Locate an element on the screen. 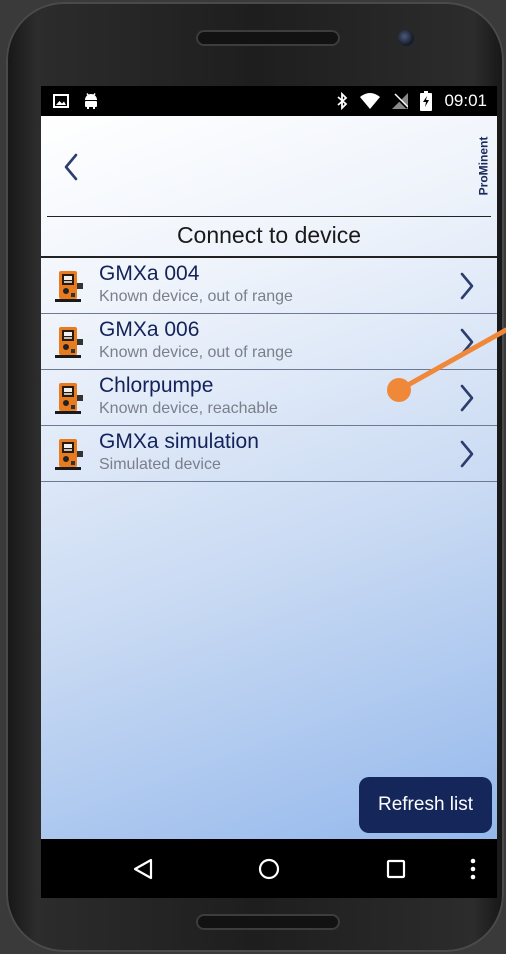 Image resolution: width=506 pixels, height=954 pixels. recents-square-icon is located at coordinates (396, 869).